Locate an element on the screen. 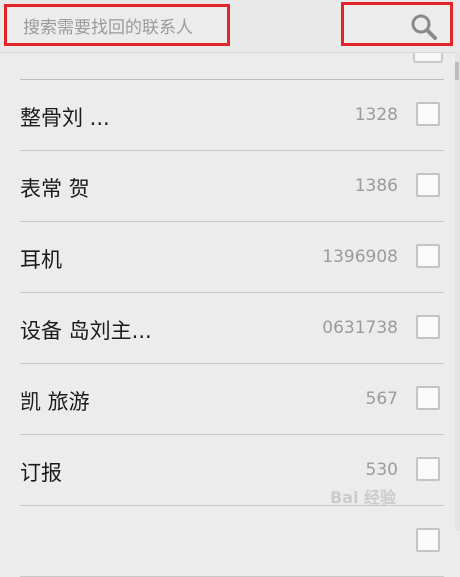  search-input: 搜索需要找回的联系人 is located at coordinates (117, 25).